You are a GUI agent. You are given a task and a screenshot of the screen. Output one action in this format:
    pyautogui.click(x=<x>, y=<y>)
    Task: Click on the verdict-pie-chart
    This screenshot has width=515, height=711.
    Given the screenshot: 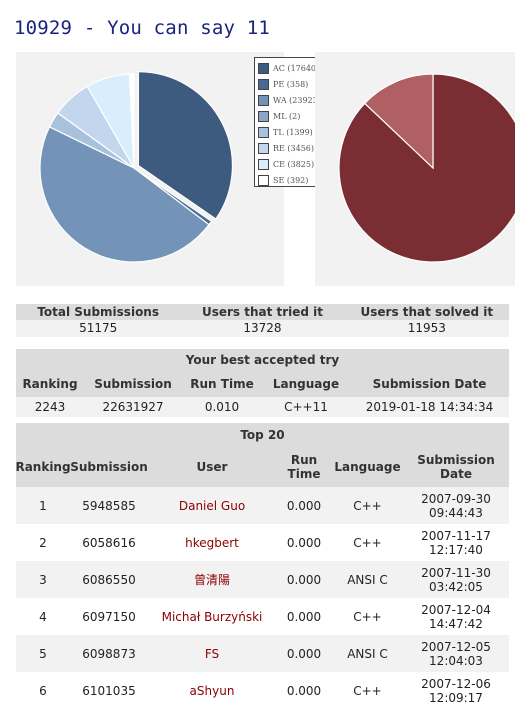 What is the action you would take?
    pyautogui.click(x=136, y=167)
    